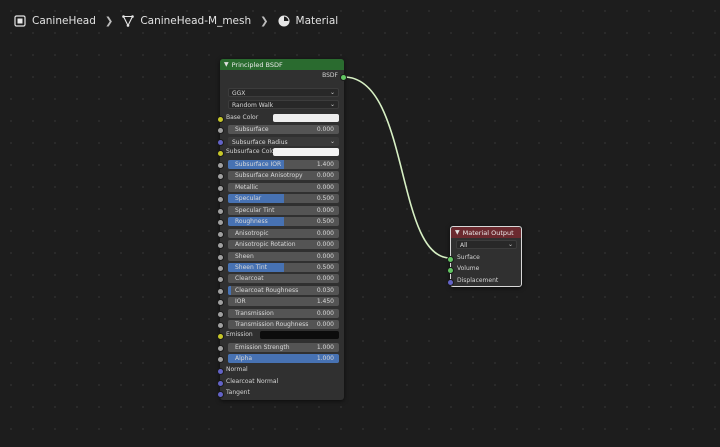 The width and height of the screenshot is (720, 447). I want to click on dropdown-arrow-icon: ⌄, so click(510, 244).